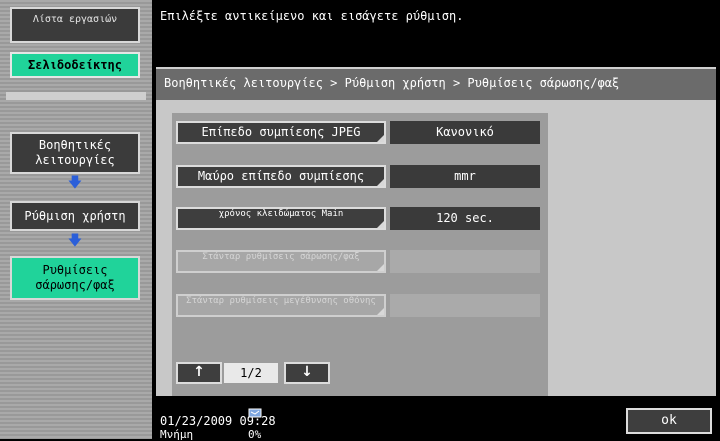 The image size is (720, 441). I want to click on bookmark-tab: Σελιδοδείκτης, so click(75, 65).